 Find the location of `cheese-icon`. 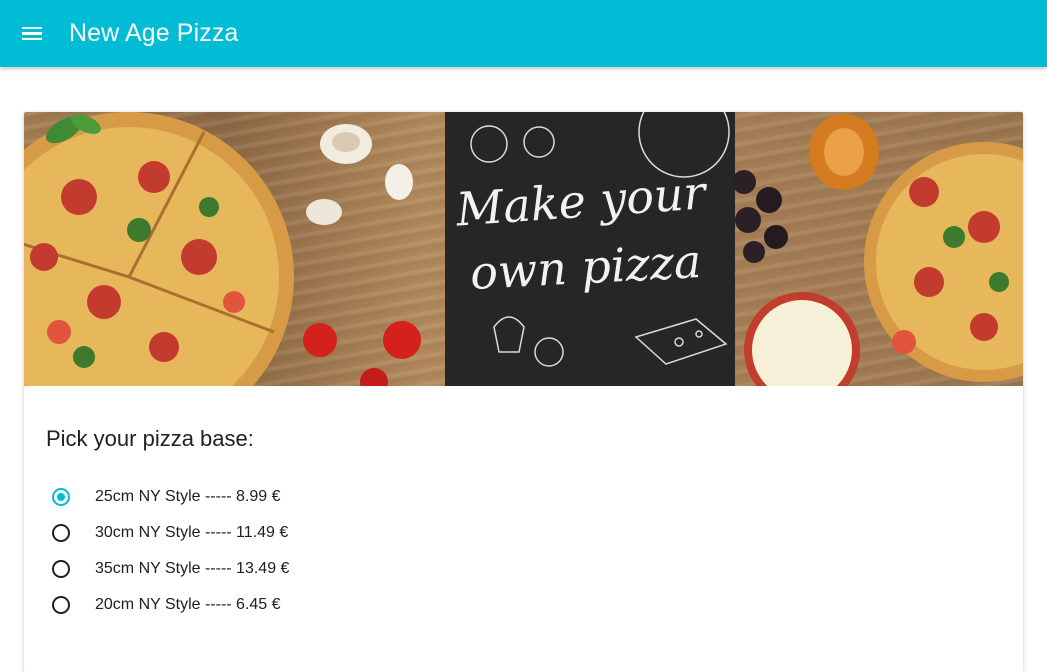

cheese-icon is located at coordinates (802, 339).